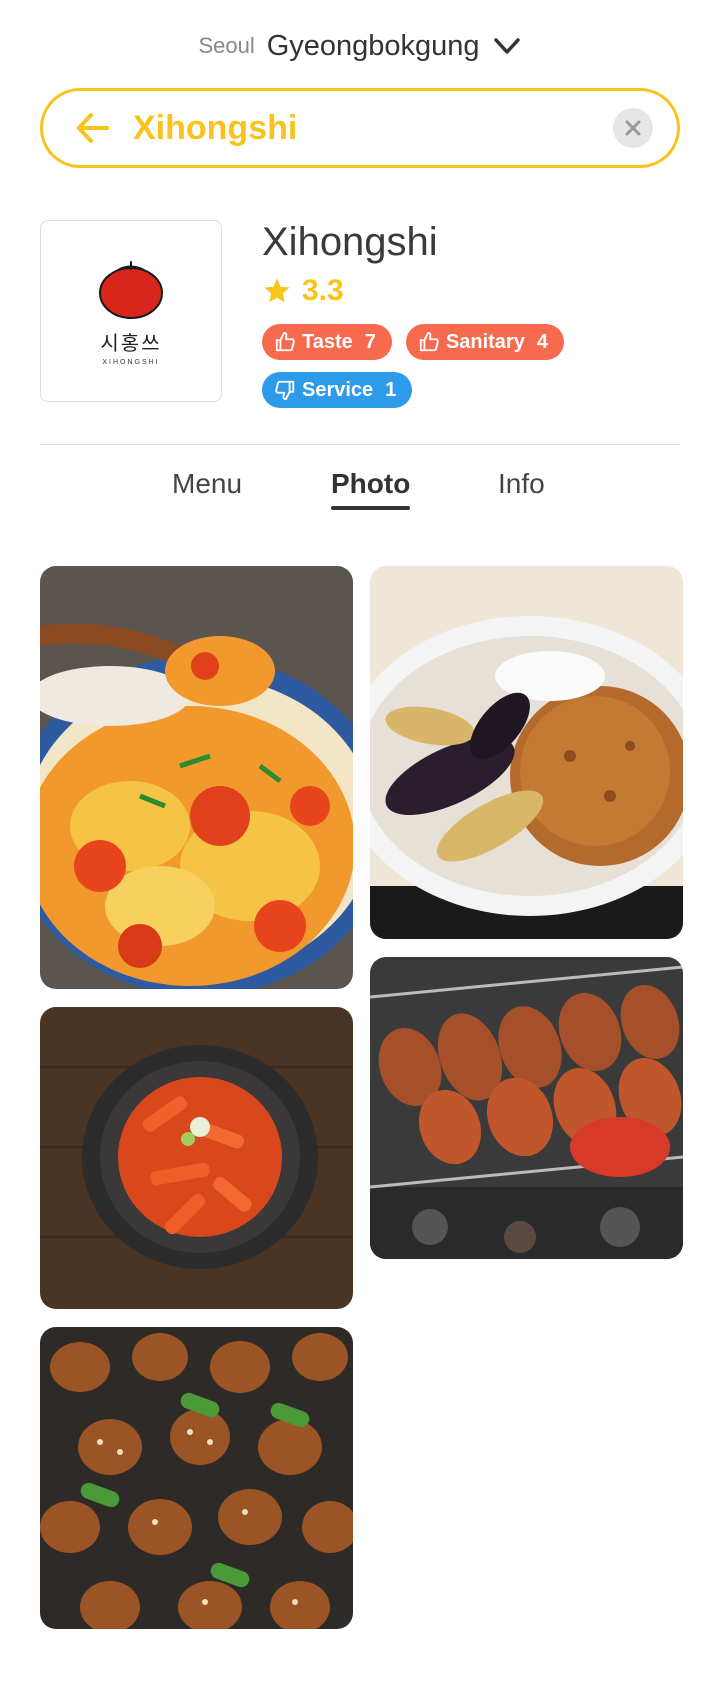  What do you see at coordinates (323, 290) in the screenshot?
I see `rating-value: 3.3` at bounding box center [323, 290].